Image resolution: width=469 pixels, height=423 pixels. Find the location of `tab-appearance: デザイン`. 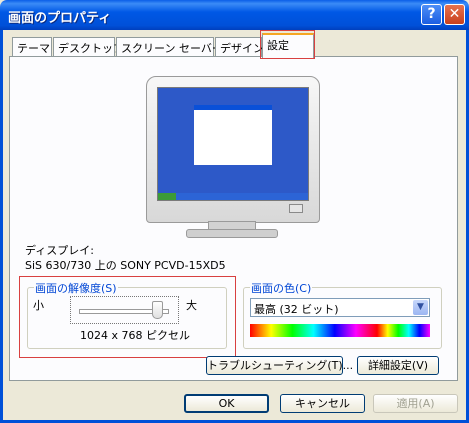

tab-appearance: デザイン is located at coordinates (239, 47).